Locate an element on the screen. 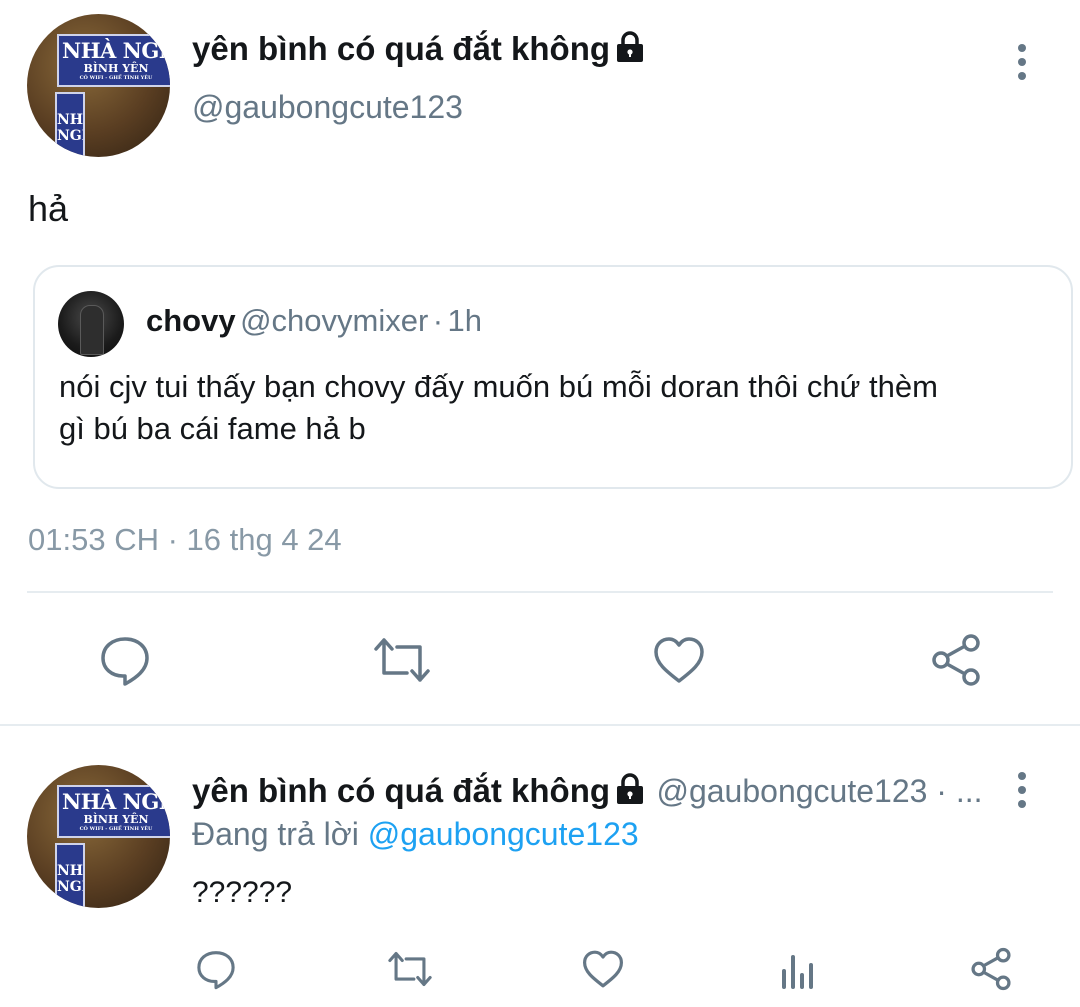 The width and height of the screenshot is (1080, 1007). analytics-icon is located at coordinates (797, 972).